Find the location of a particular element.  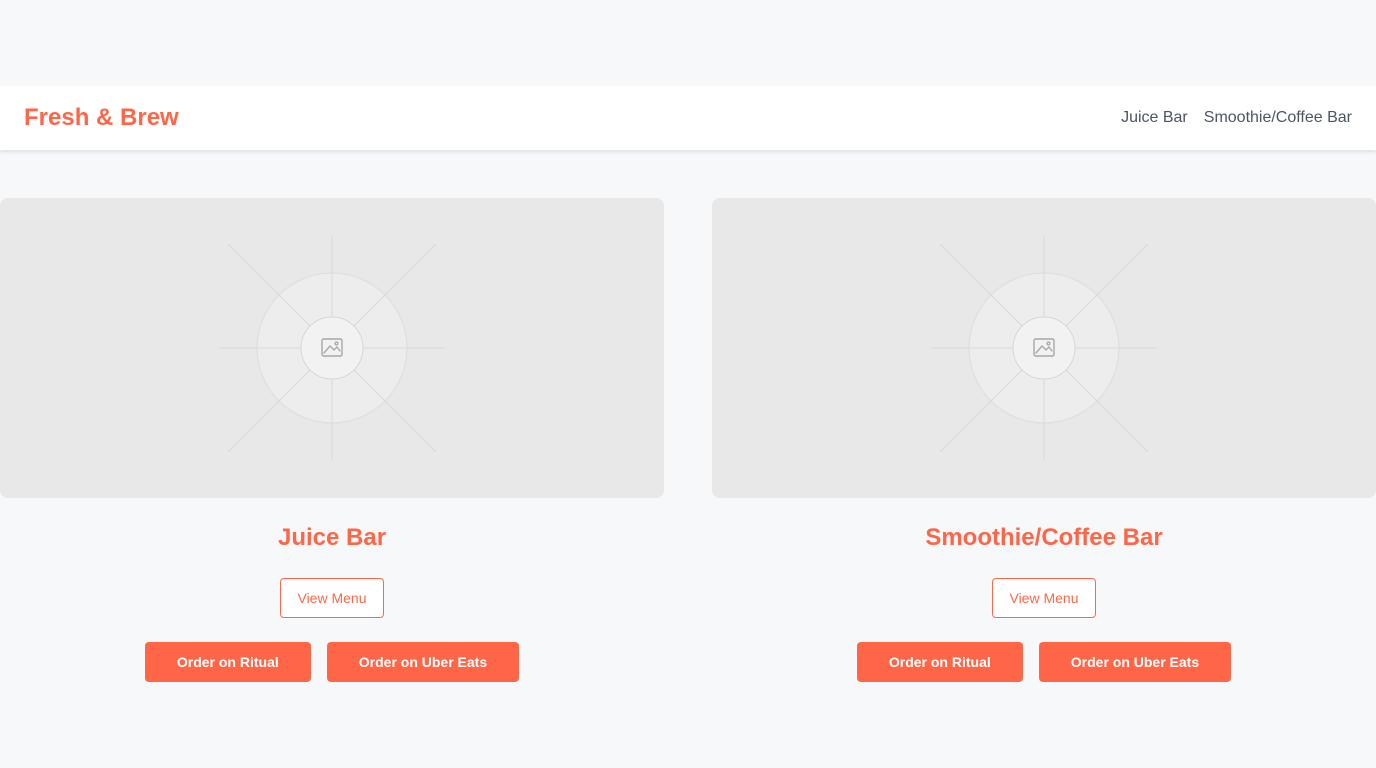

venue-title: Juice Bar is located at coordinates (332, 537).